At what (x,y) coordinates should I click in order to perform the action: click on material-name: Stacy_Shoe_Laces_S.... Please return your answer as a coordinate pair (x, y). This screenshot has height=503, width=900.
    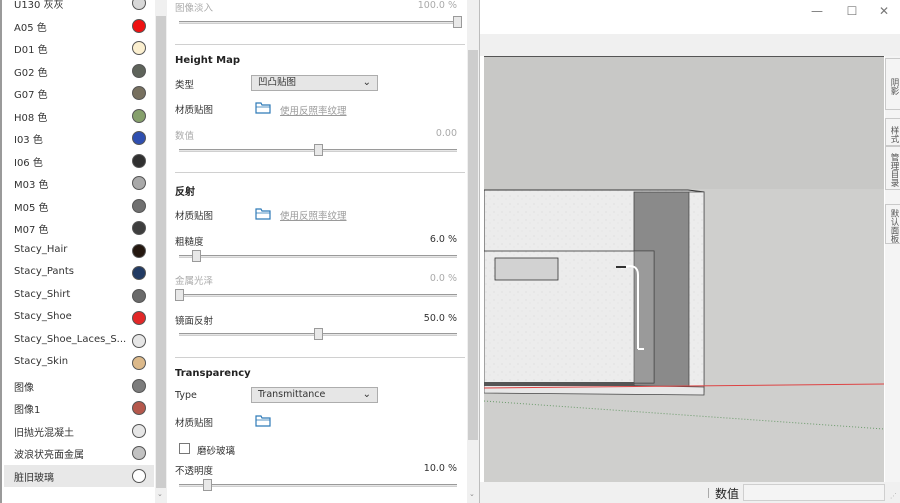
    Looking at the image, I should click on (70, 339).